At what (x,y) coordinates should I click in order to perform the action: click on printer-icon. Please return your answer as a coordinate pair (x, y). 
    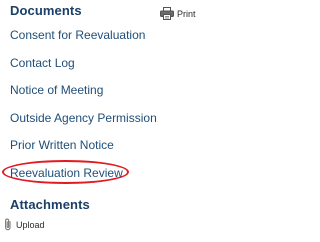
    Looking at the image, I should click on (167, 13).